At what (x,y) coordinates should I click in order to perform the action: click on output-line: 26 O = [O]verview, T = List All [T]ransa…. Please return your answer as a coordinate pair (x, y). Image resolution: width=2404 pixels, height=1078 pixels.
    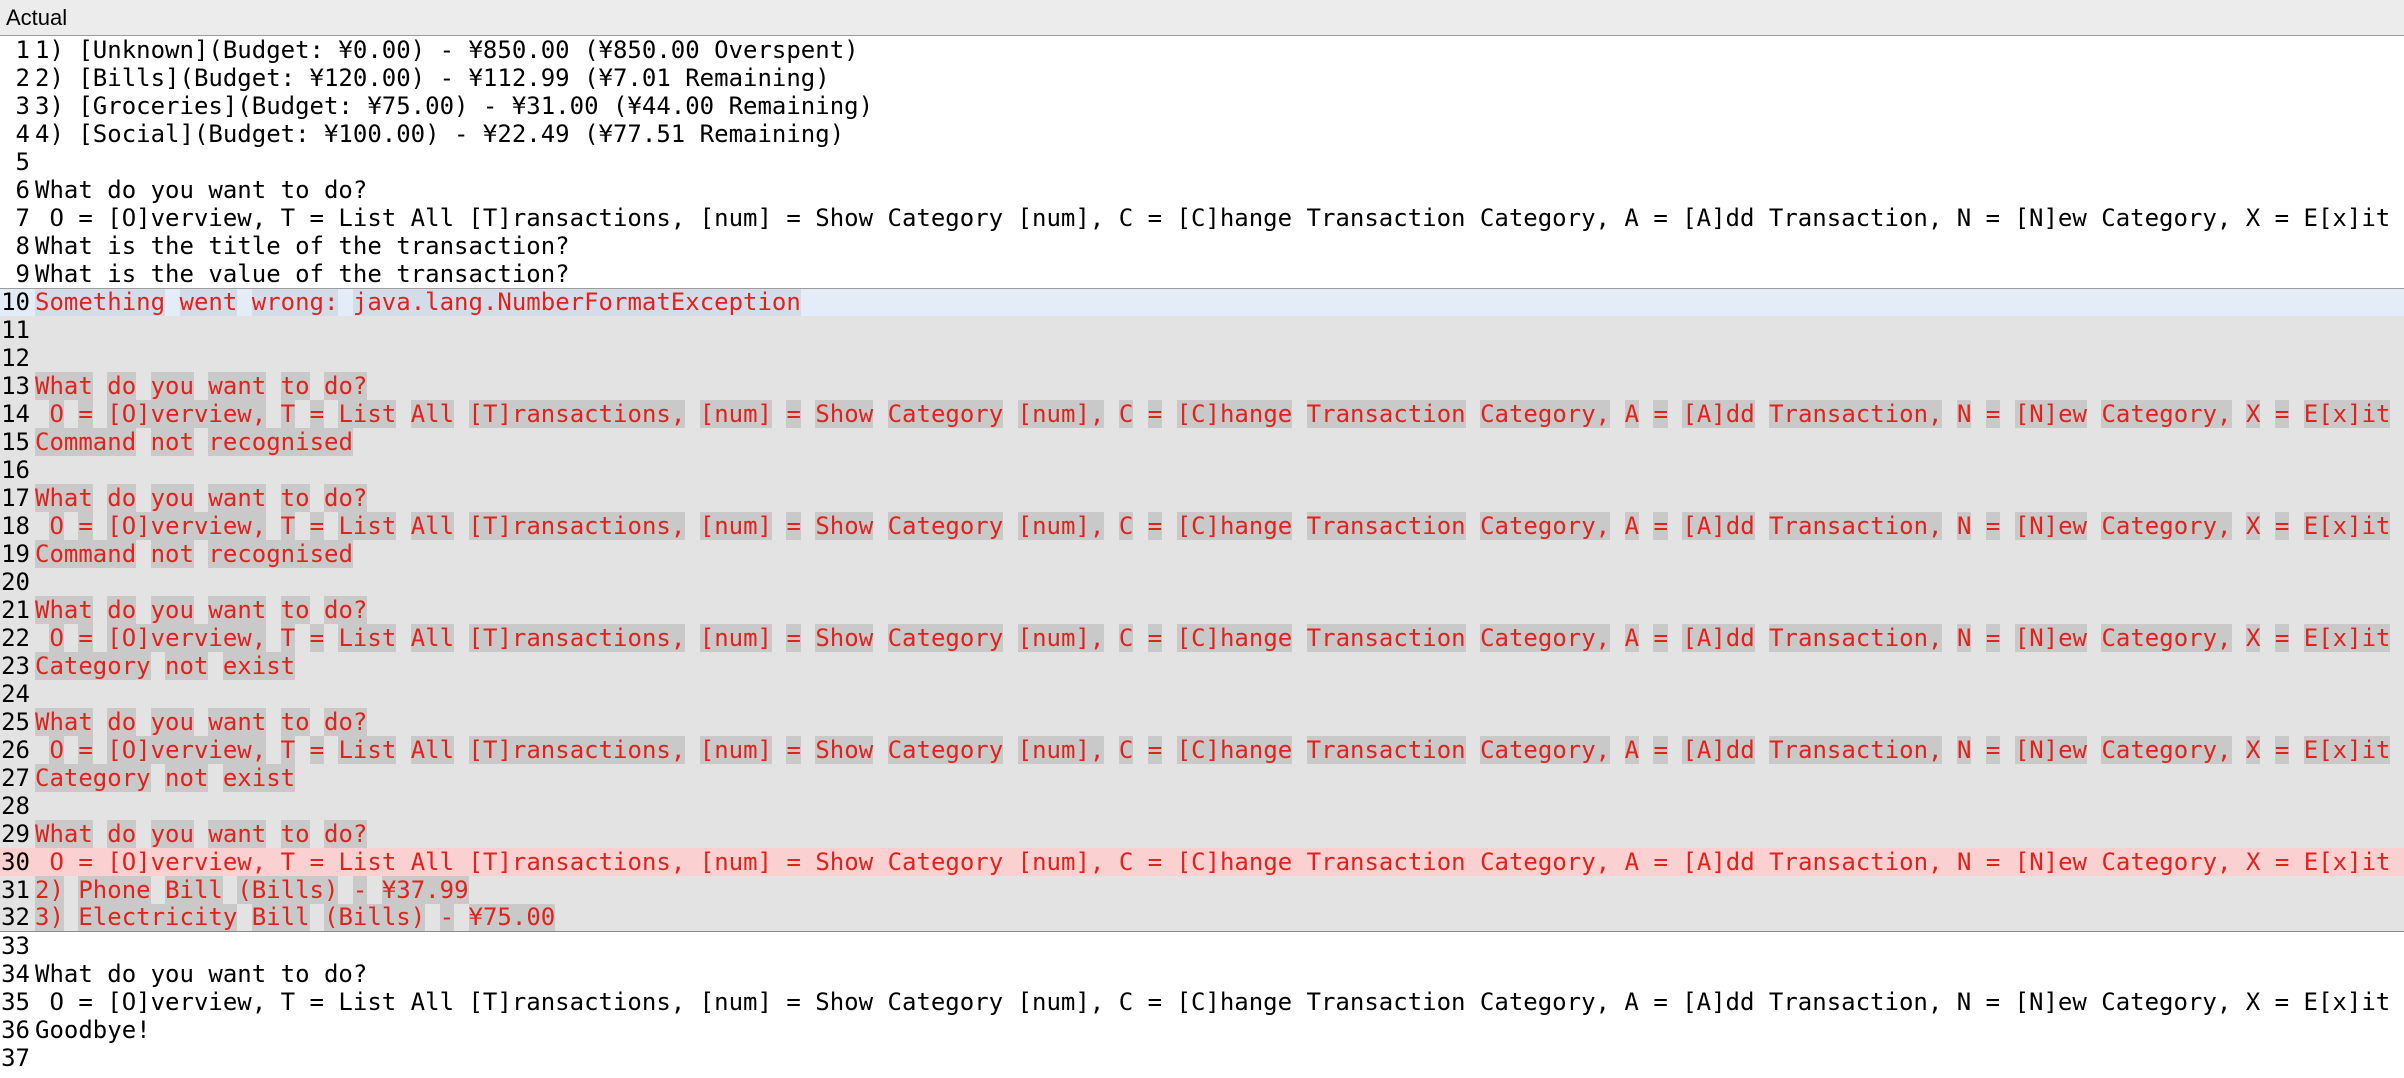
    Looking at the image, I should click on (1202, 750).